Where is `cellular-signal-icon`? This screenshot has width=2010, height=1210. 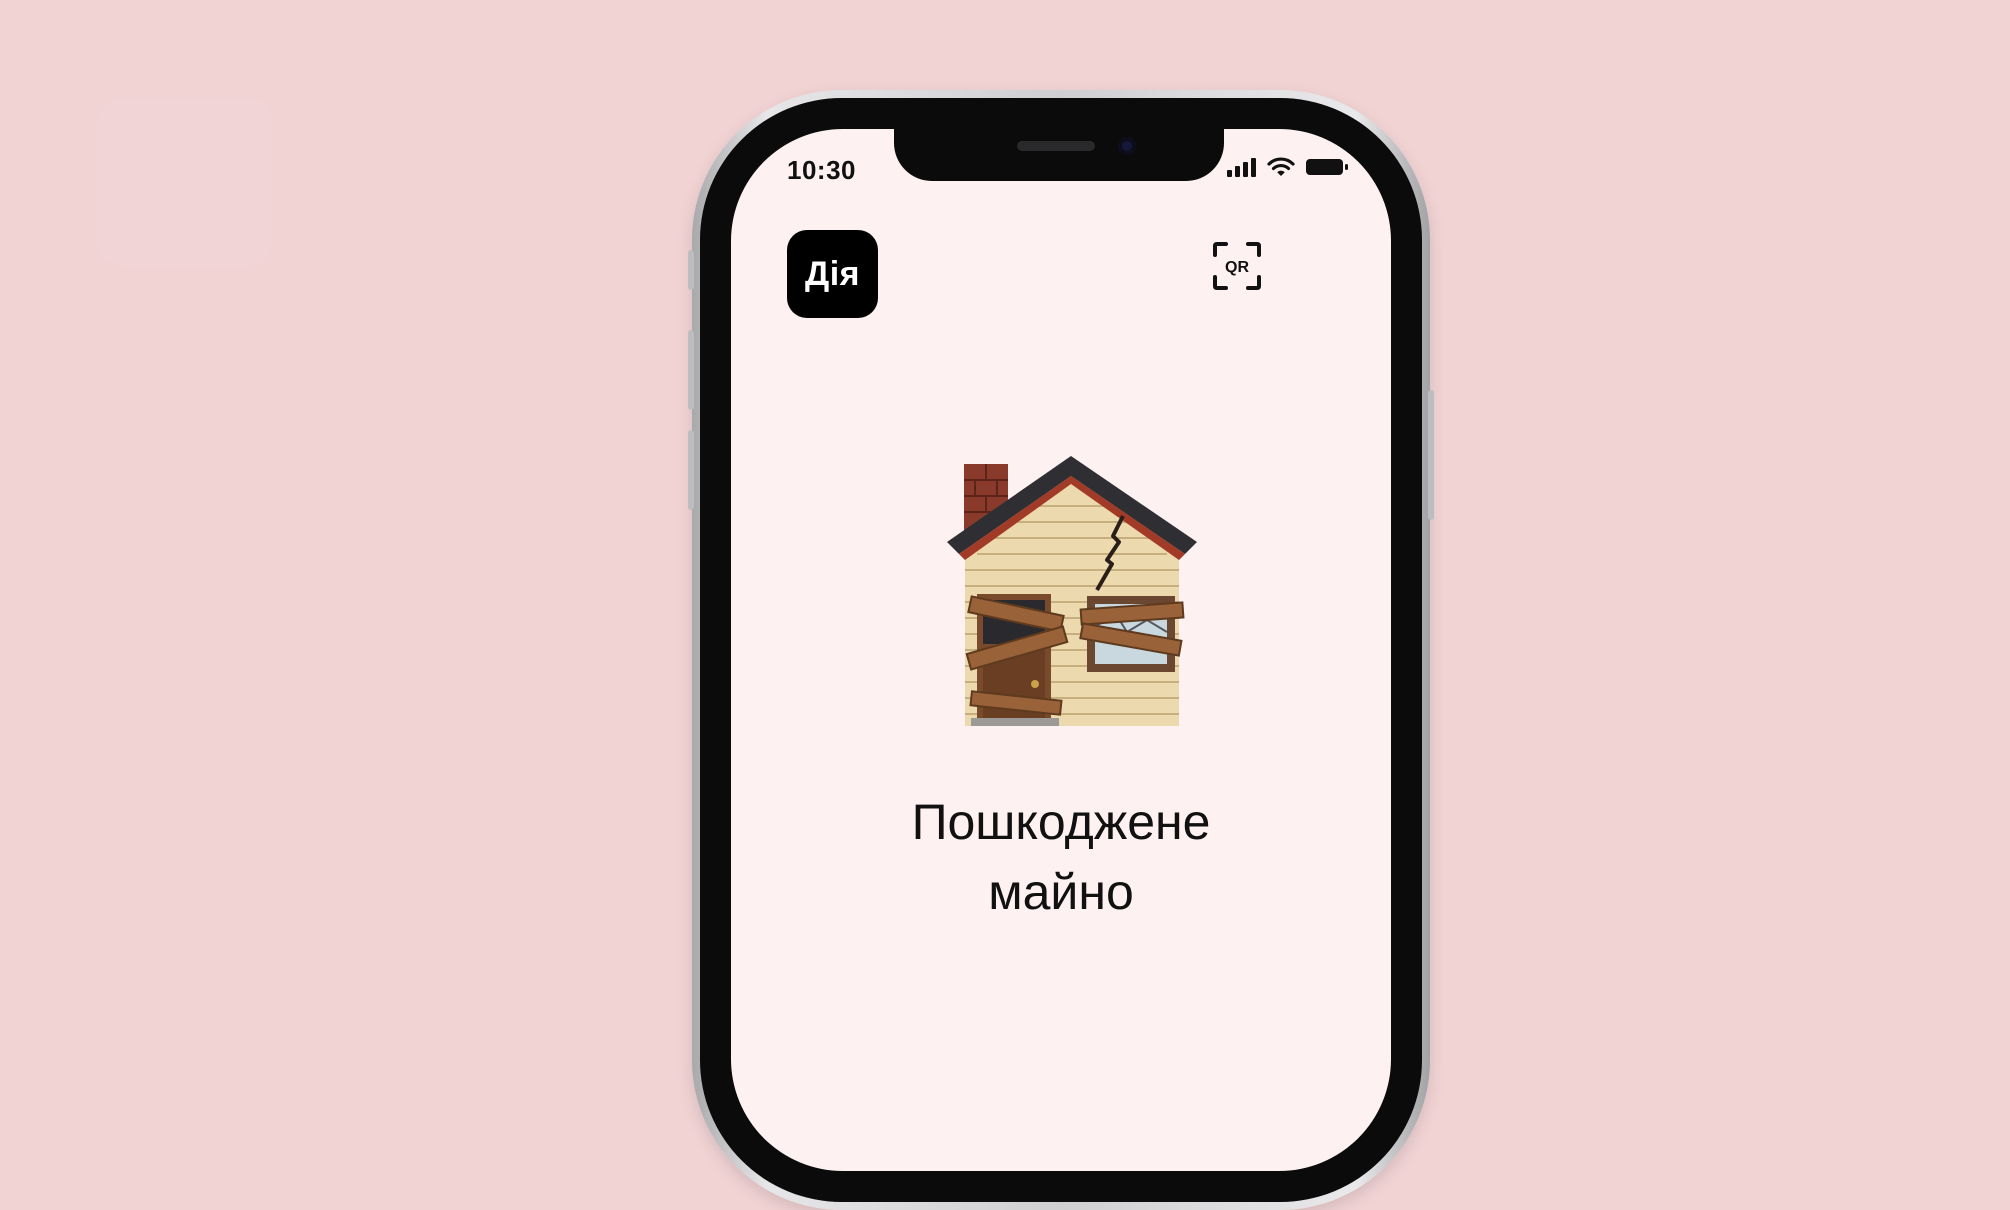 cellular-signal-icon is located at coordinates (1241, 167).